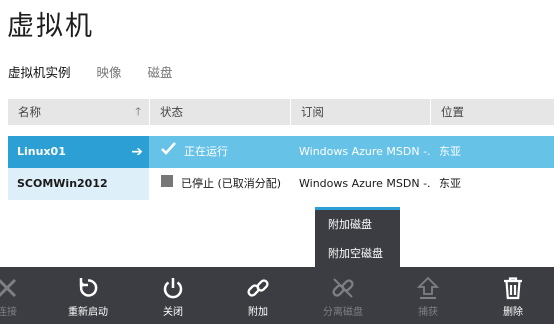 This screenshot has width=554, height=324. I want to click on connect-button: 连接, so click(21, 295).